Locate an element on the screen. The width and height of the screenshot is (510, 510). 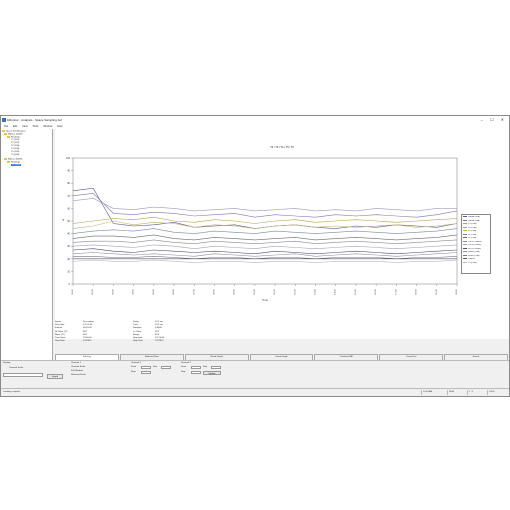
legend-label: C3/C4 (Contra) is located at coordinates (475, 241).